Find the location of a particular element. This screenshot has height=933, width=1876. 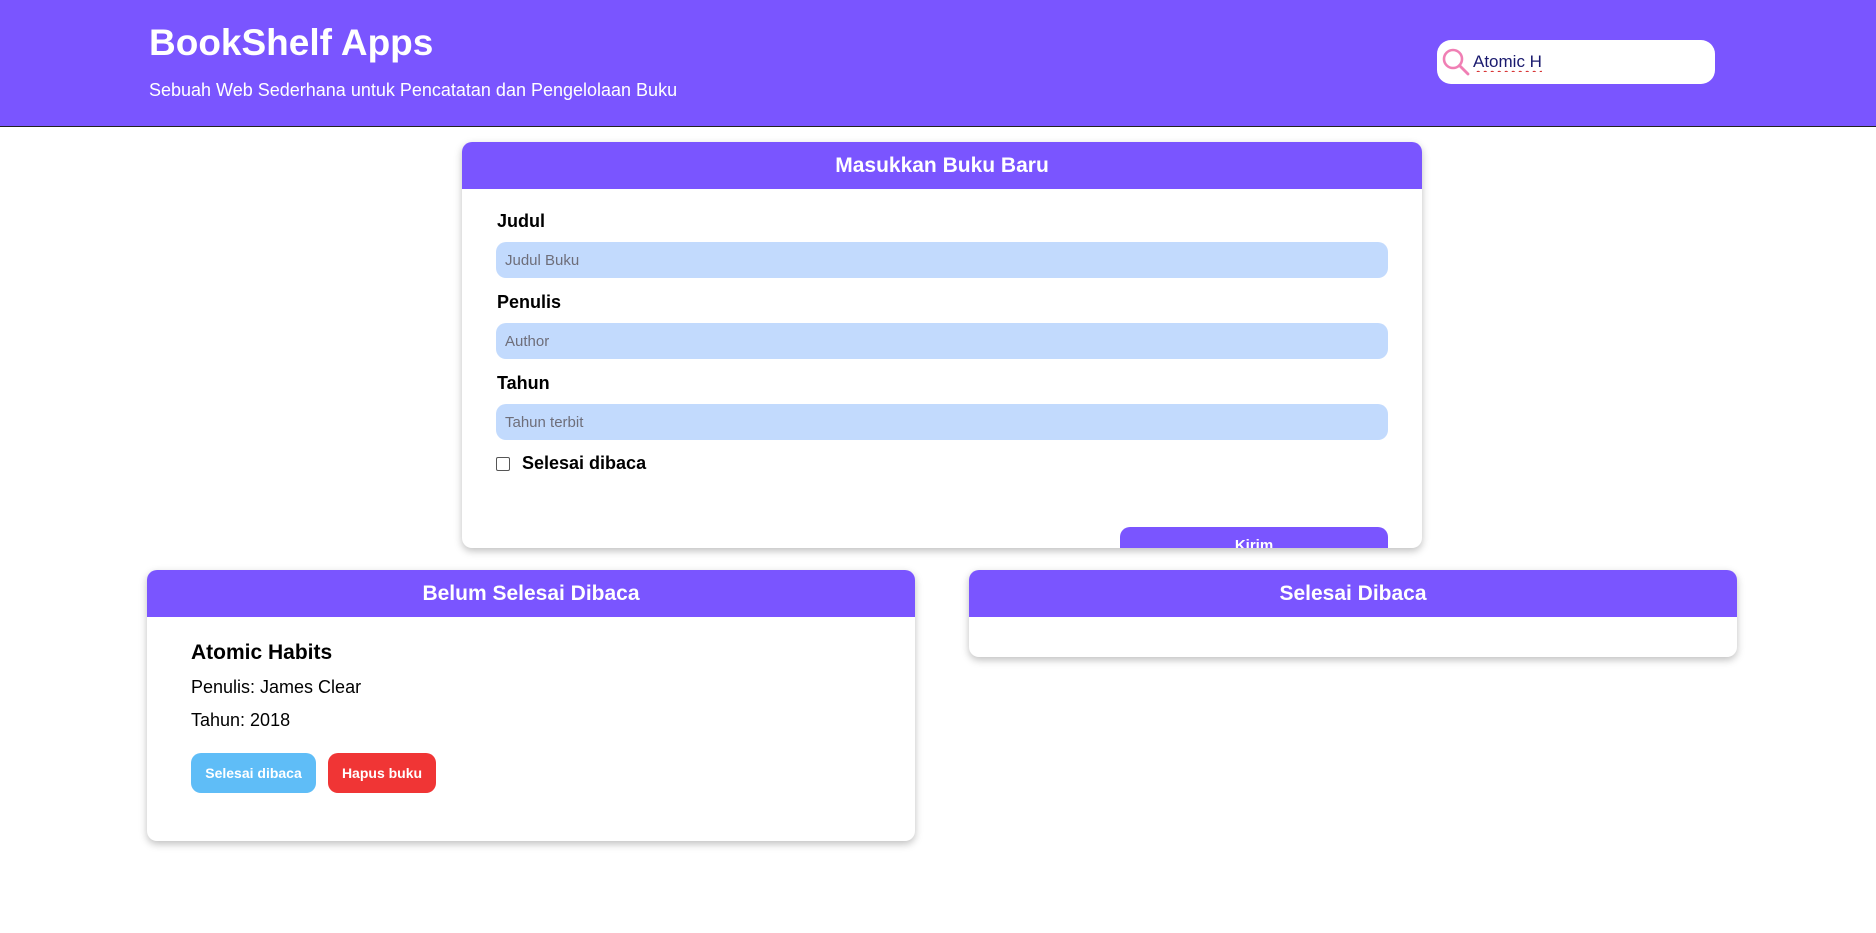

app-title: BookShelf Apps is located at coordinates (291, 42).